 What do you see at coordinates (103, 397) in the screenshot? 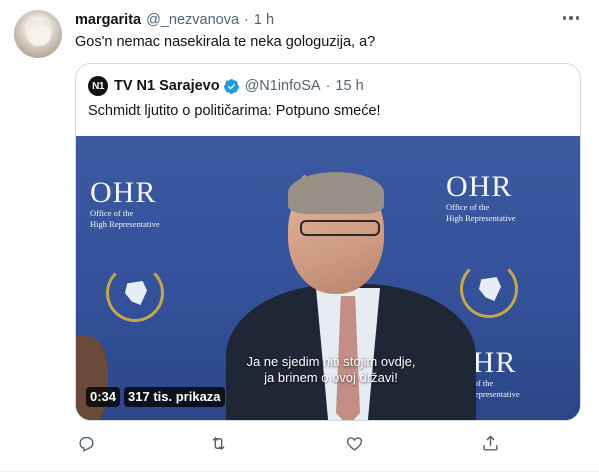
I see `video-duration: 0:34` at bounding box center [103, 397].